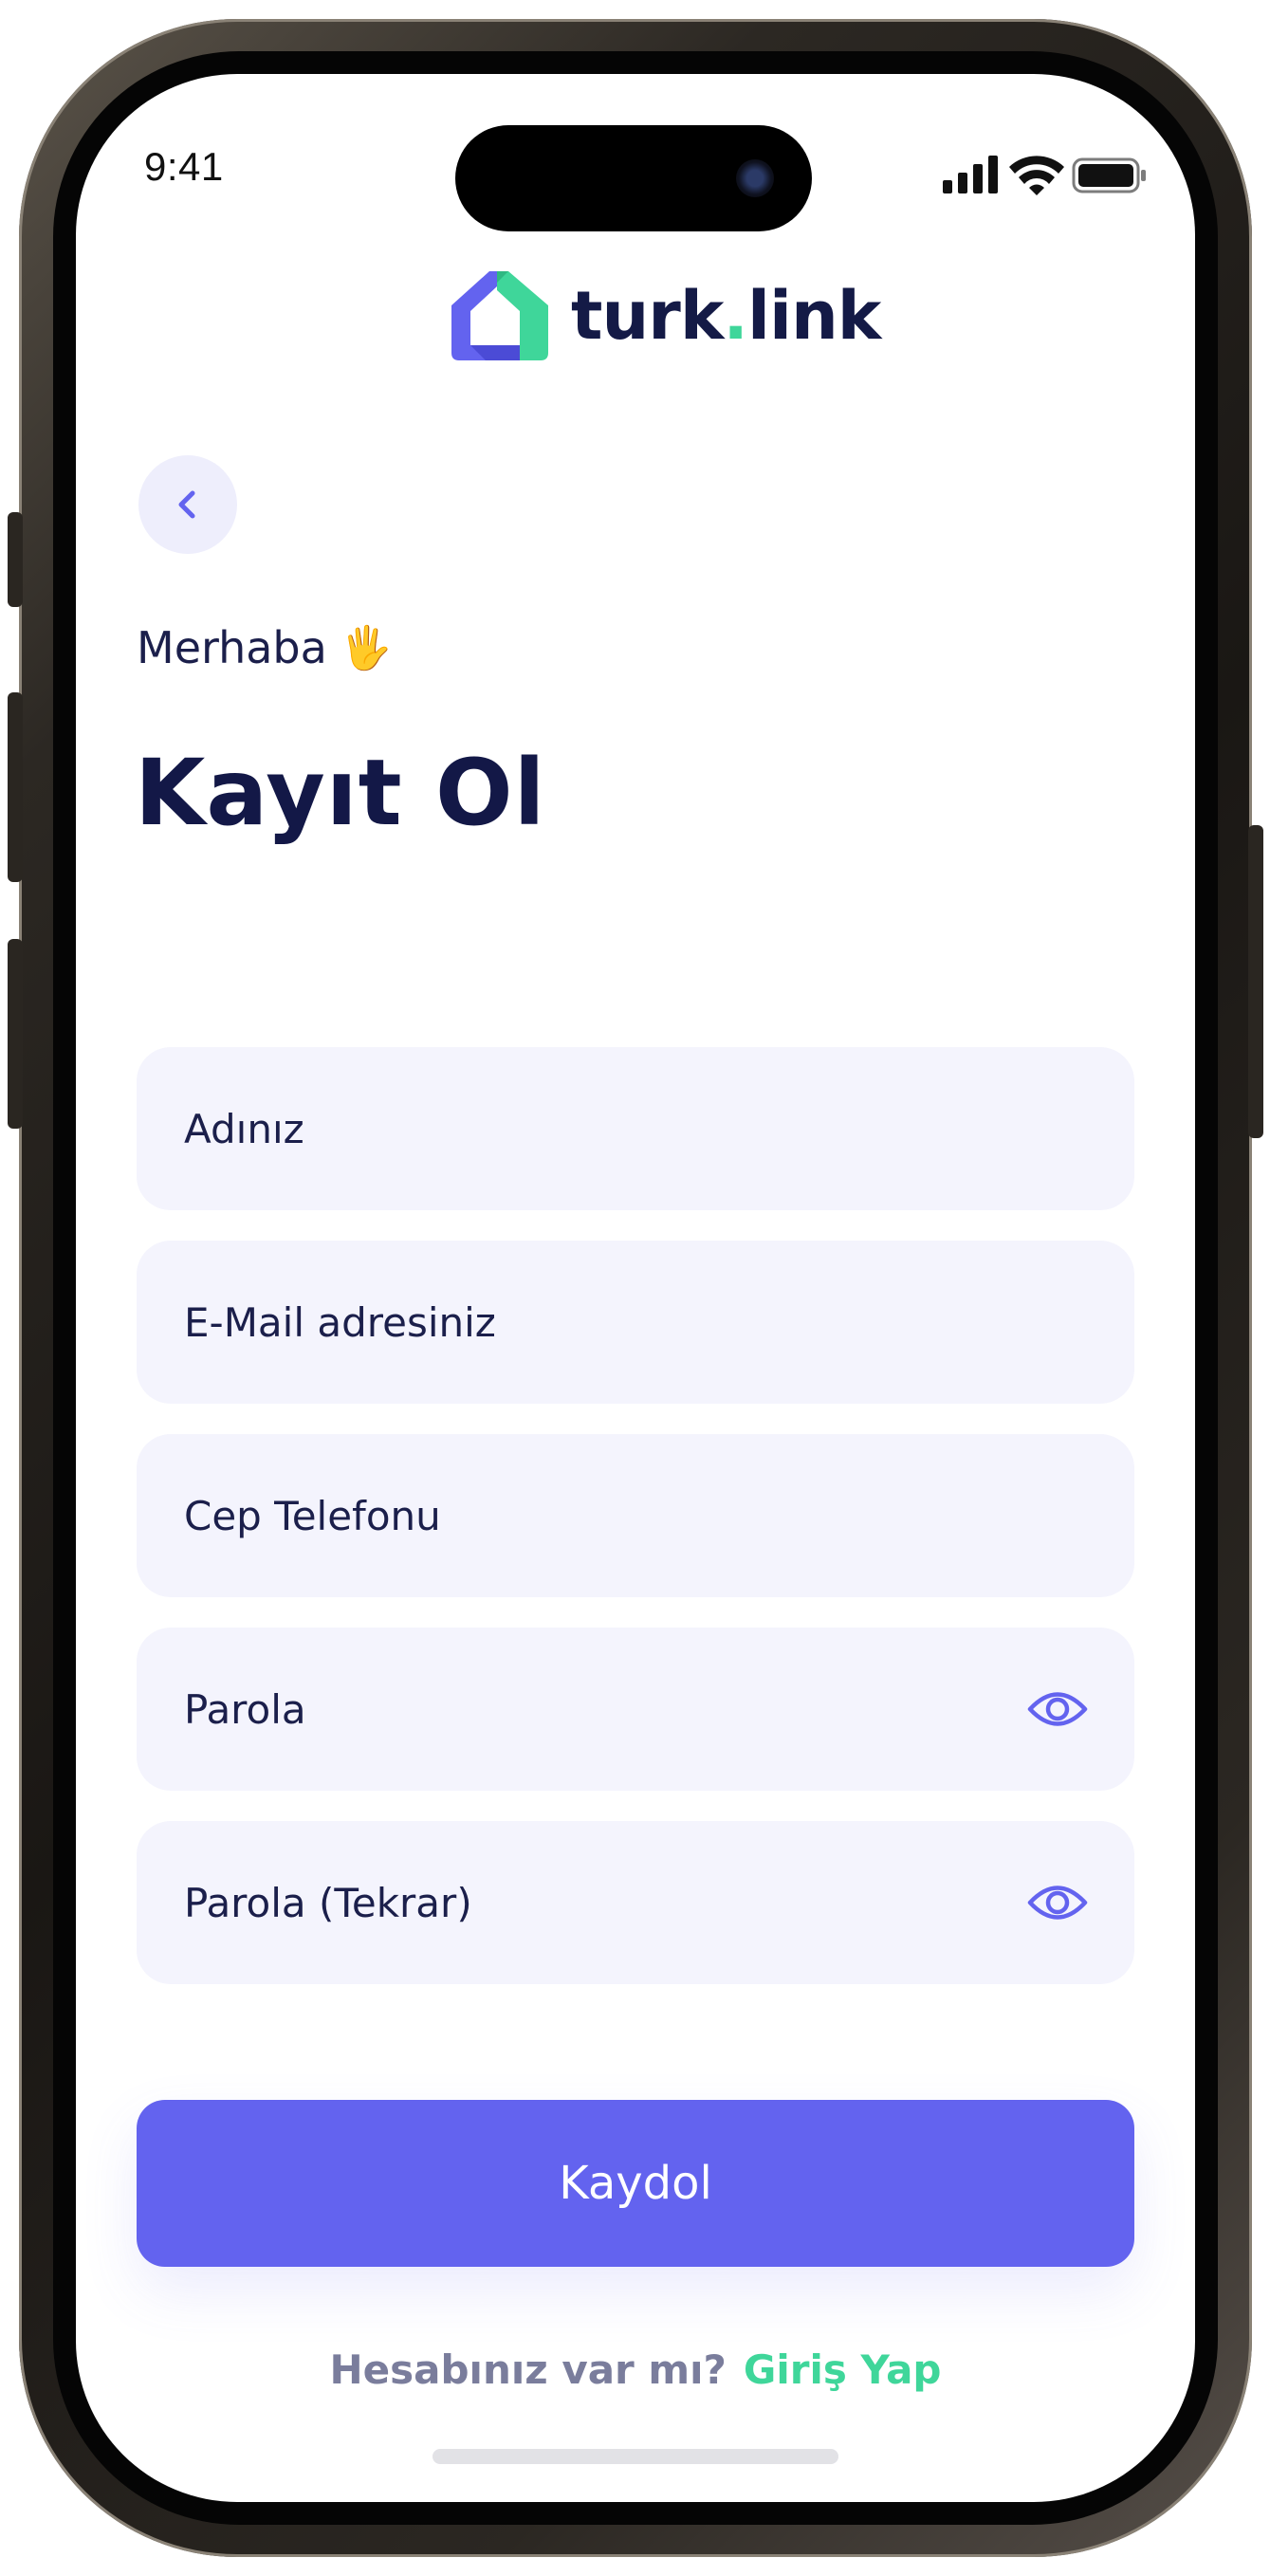 This screenshot has height=2576, width=1270. I want to click on power-button, so click(1255, 981).